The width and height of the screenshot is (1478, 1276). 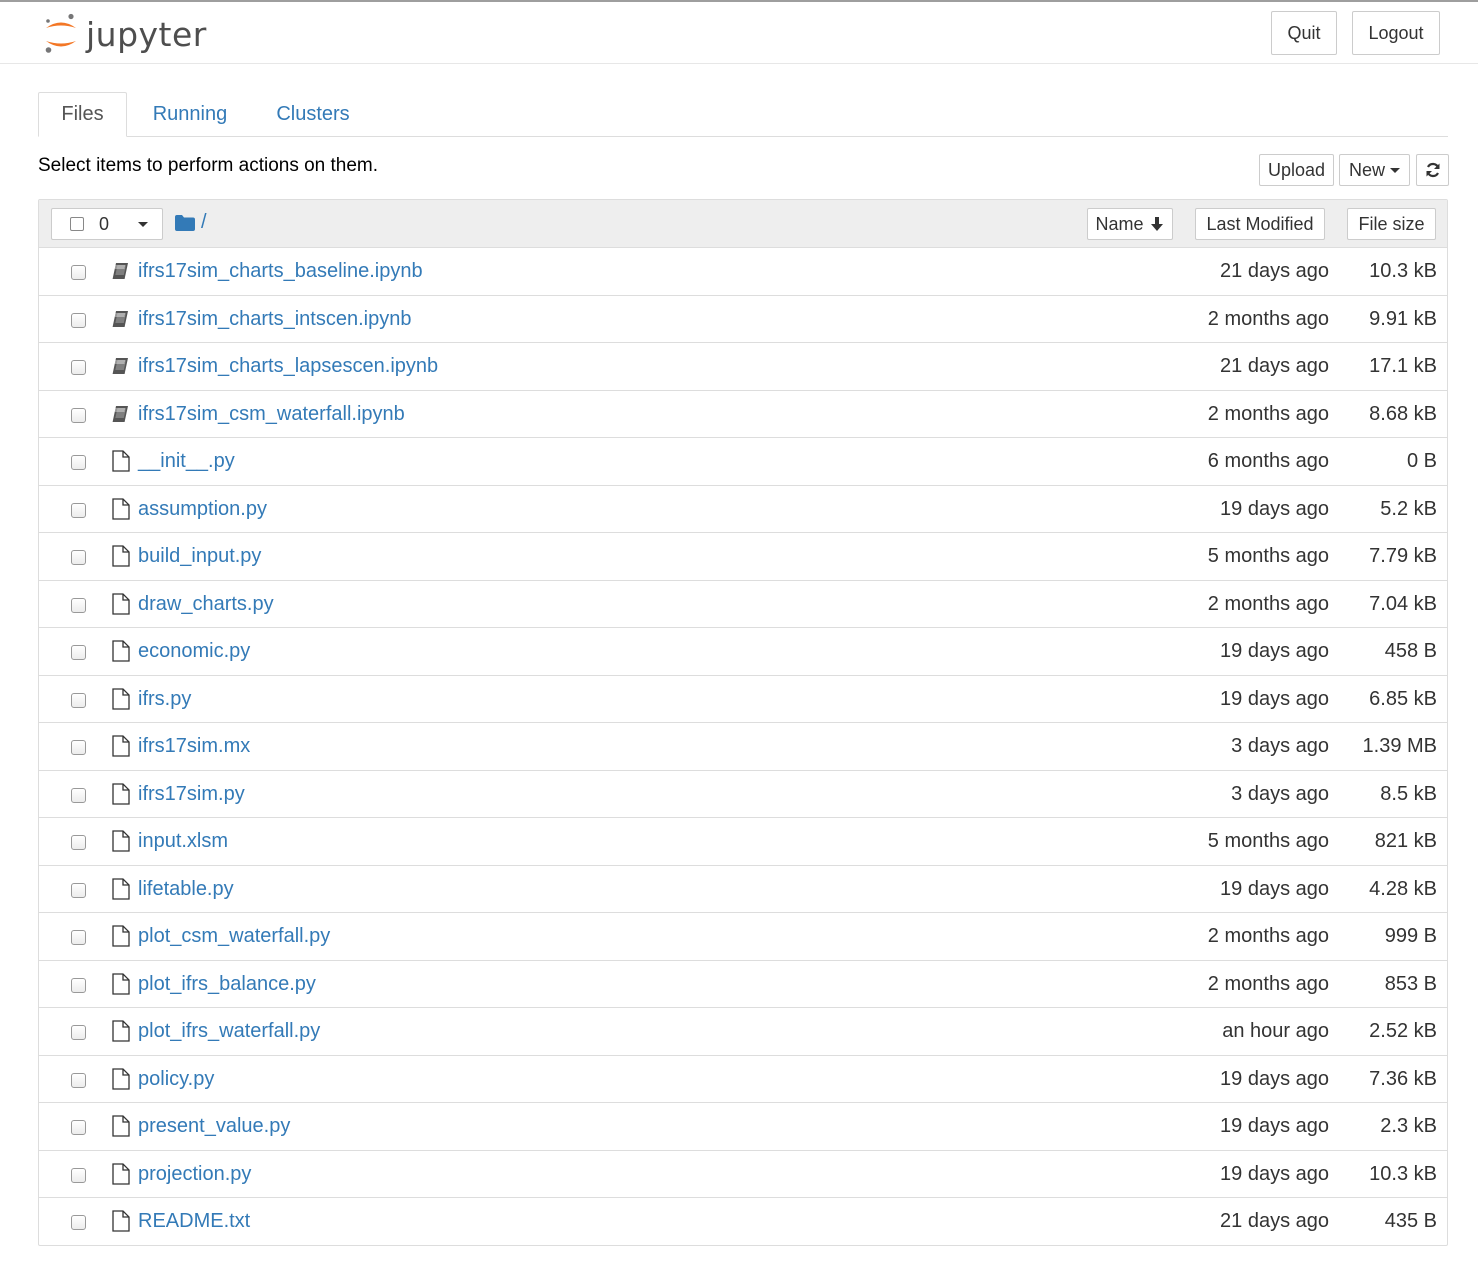 What do you see at coordinates (743, 652) in the screenshot?
I see `file-row: economic.py 19 days ago 458 B` at bounding box center [743, 652].